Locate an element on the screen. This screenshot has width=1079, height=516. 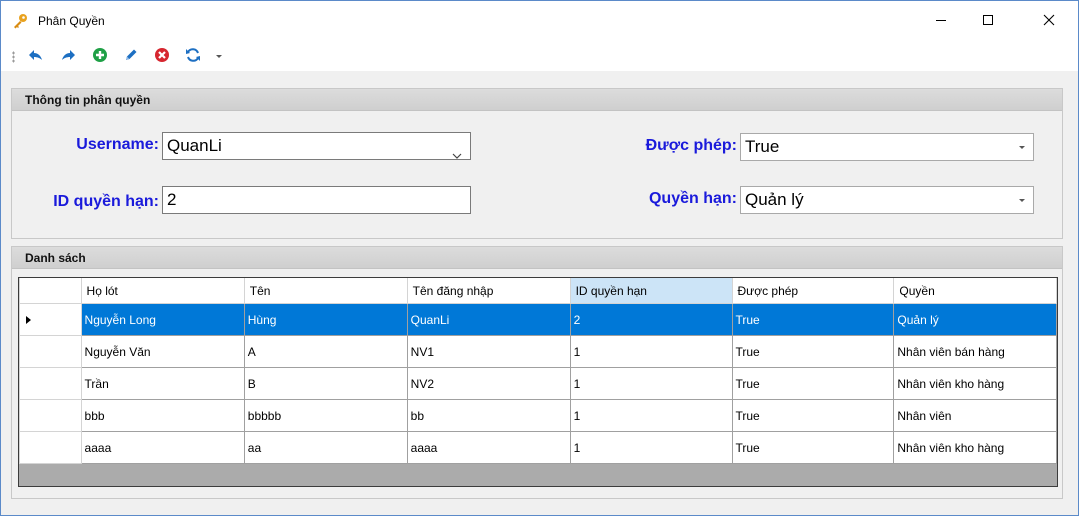
table-row: Trần B NV2 1 True Nhân viên kho hàng is located at coordinates (538, 383).